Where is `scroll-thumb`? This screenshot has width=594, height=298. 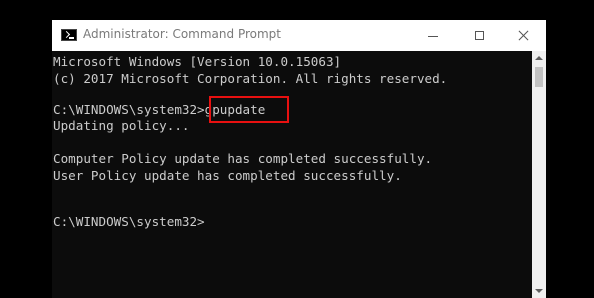 scroll-thumb is located at coordinates (539, 77).